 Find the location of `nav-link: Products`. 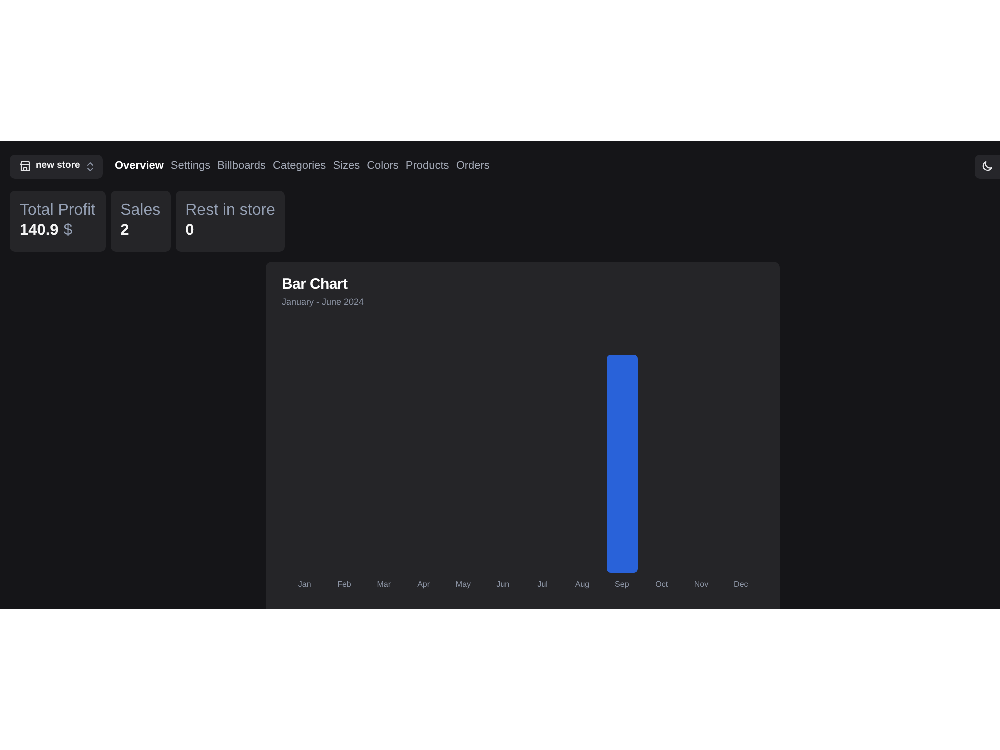

nav-link: Products is located at coordinates (428, 166).